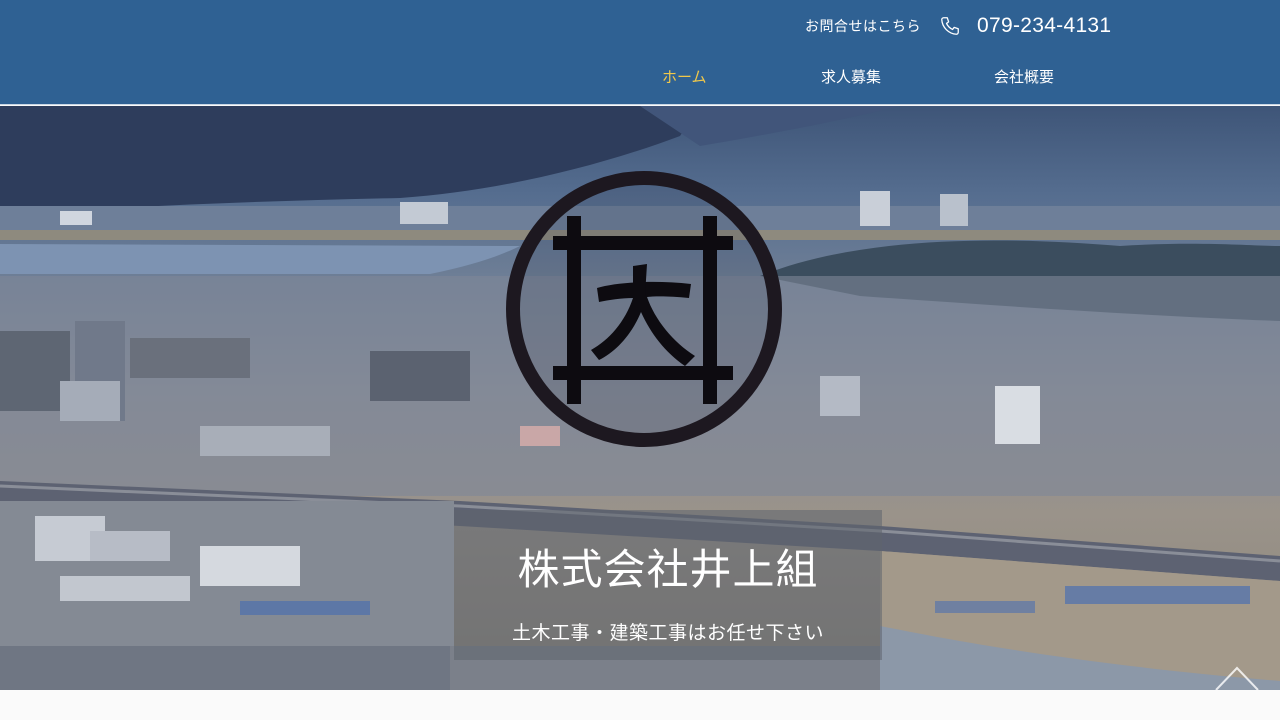 Image resolution: width=1280 pixels, height=720 pixels. I want to click on hero-title-panel: 株式会社井上組 土木工事・建築工事はお任せ下さい, so click(668, 585).